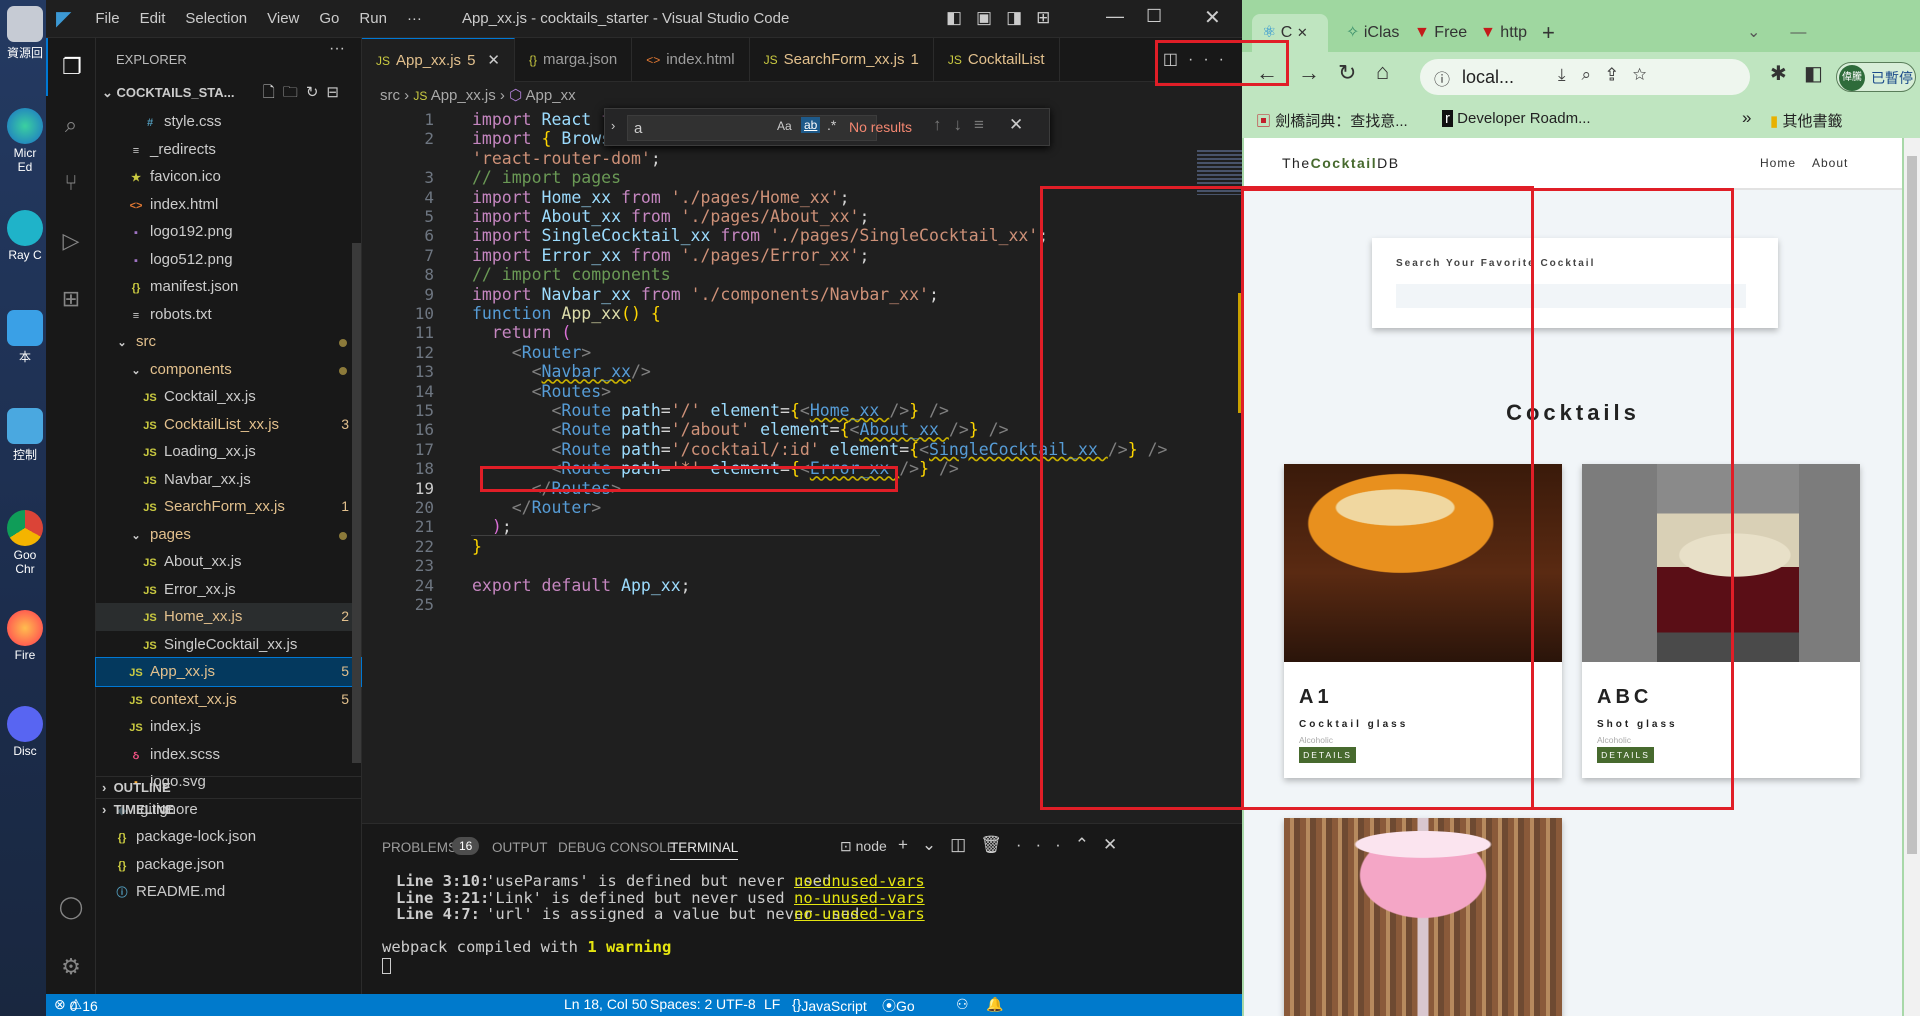 The width and height of the screenshot is (1920, 1016). I want to click on menu-go: Go, so click(329, 18).